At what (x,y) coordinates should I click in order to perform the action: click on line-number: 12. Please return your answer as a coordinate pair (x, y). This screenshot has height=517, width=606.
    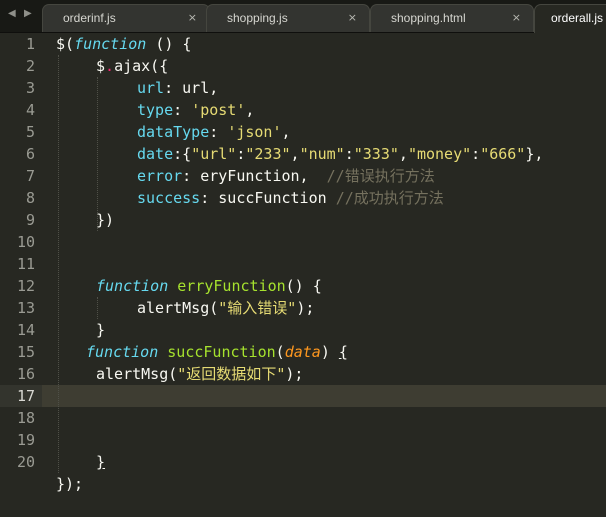
    Looking at the image, I should click on (25, 286).